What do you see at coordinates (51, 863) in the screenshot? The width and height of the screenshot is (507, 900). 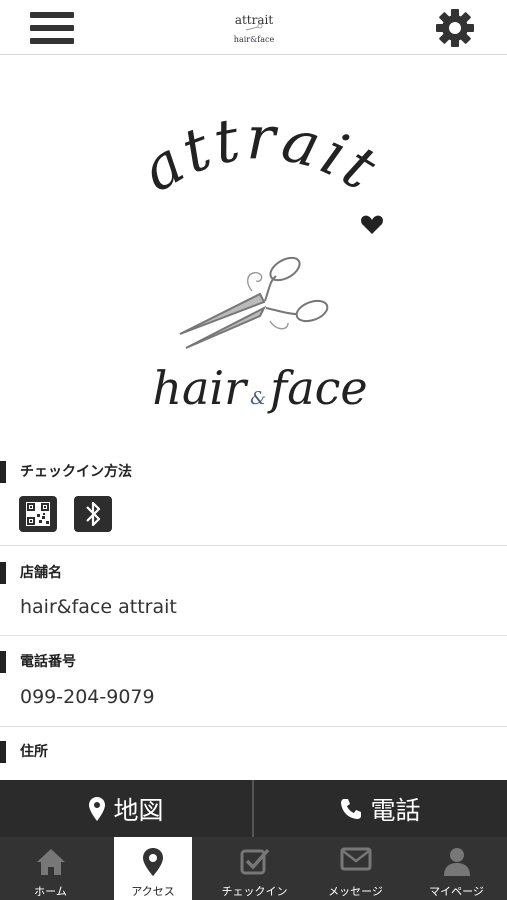 I see `home-icon` at bounding box center [51, 863].